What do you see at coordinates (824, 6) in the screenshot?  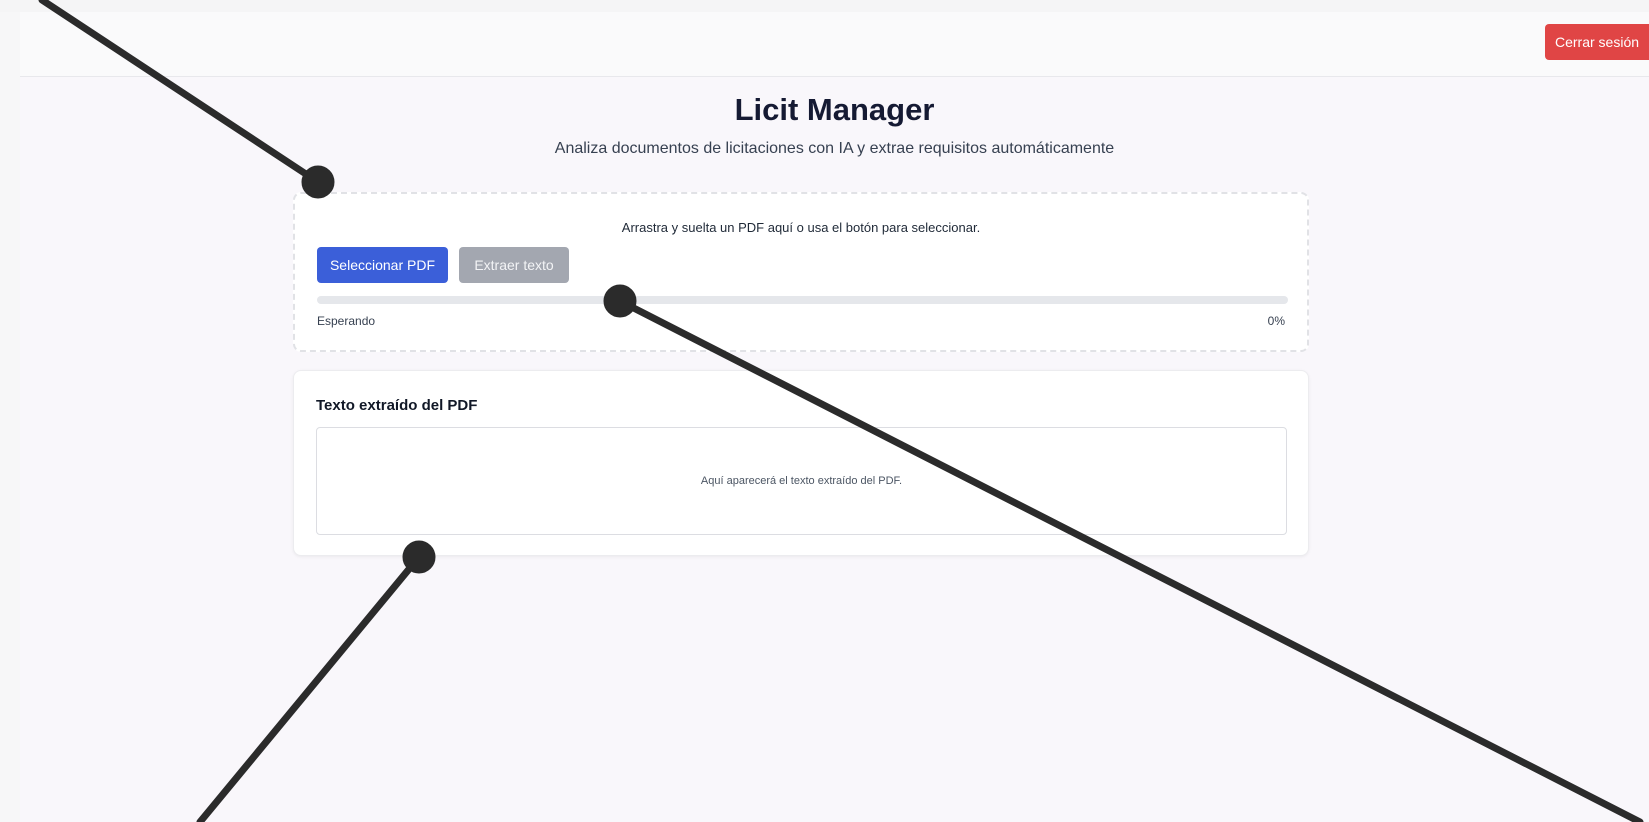 I see `top-band` at bounding box center [824, 6].